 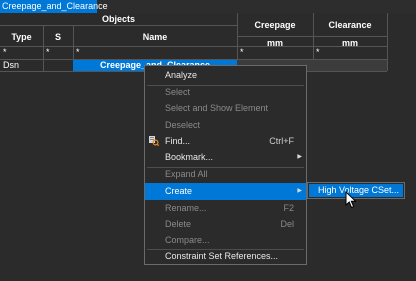 What do you see at coordinates (5, 52) in the screenshot?
I see `type-filter-cell: *` at bounding box center [5, 52].